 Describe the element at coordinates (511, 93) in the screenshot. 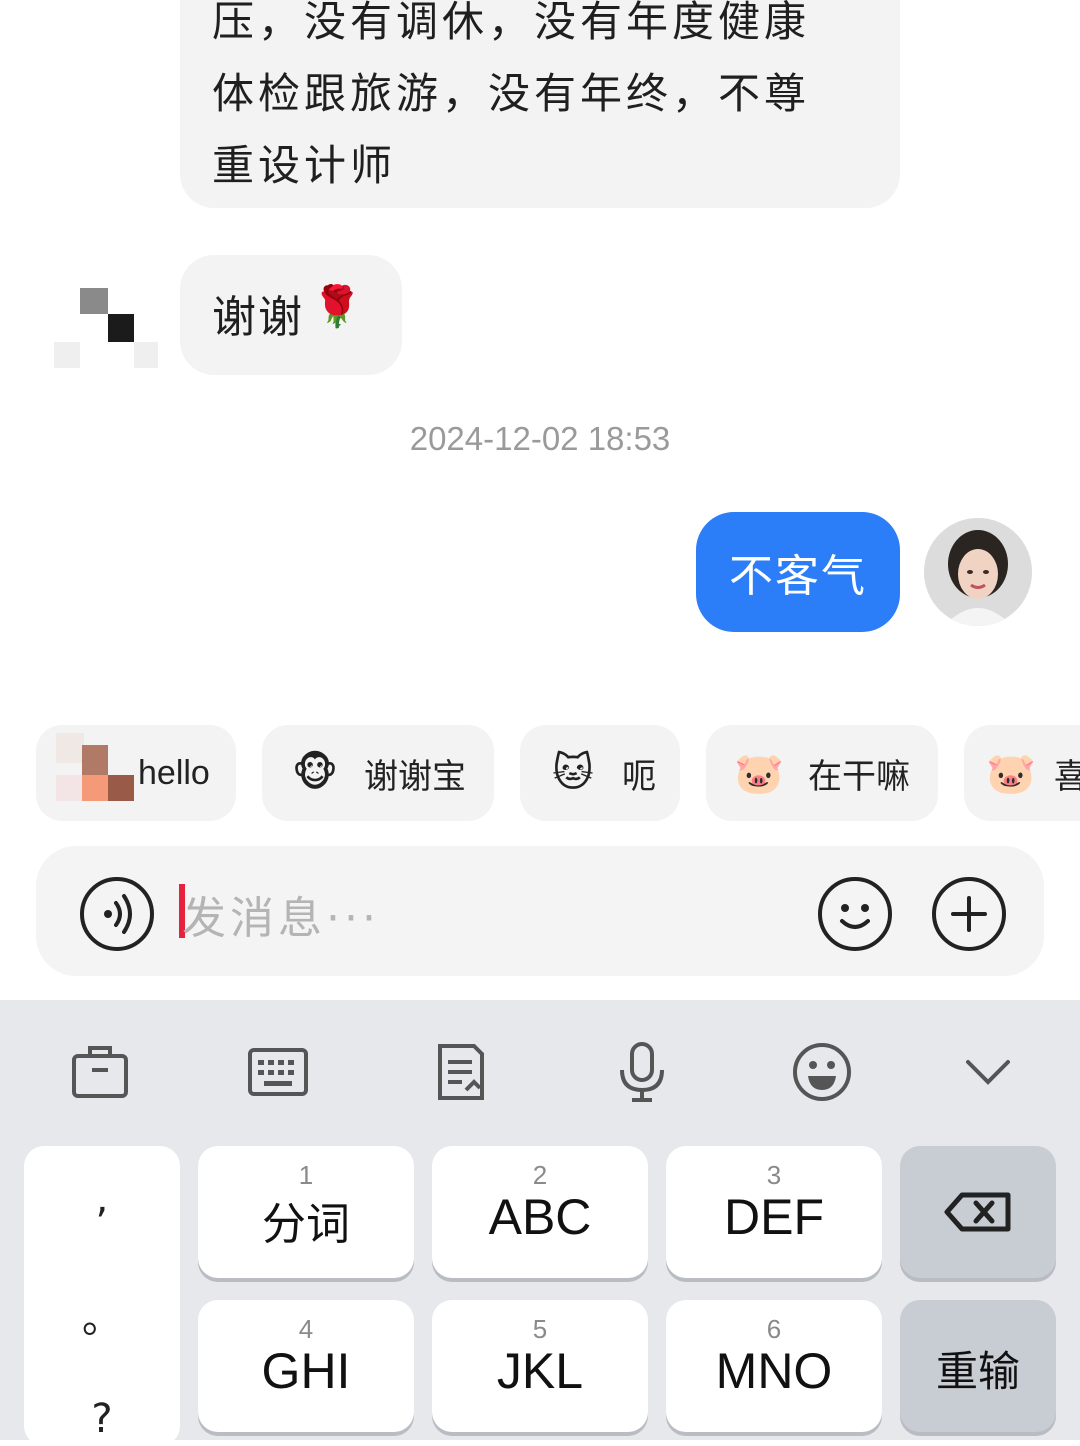

I see `message-line: 体检跟旅游，没有年终，不尊` at that location.